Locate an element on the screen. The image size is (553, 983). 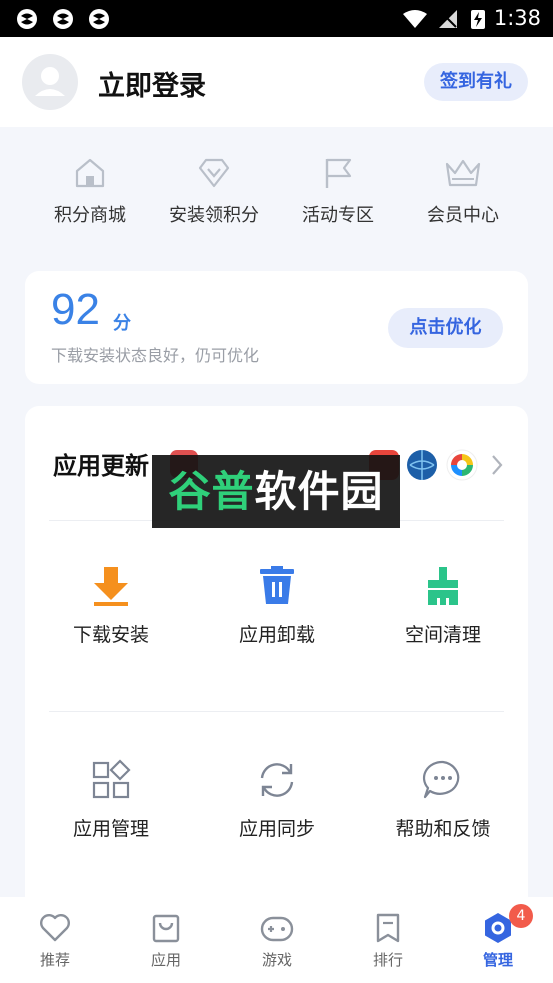
chat-icon is located at coordinates (441, 779).